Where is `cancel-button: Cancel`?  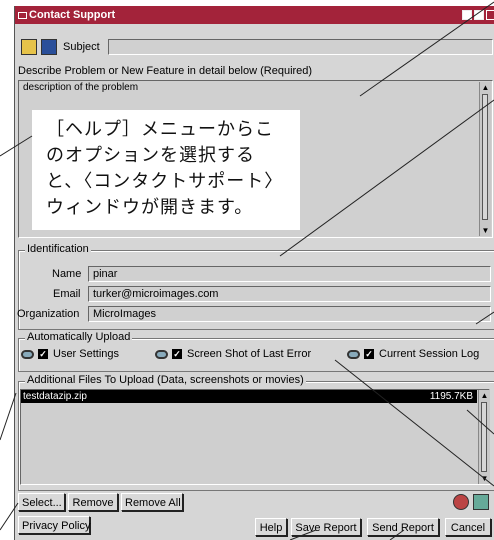 cancel-button: Cancel is located at coordinates (468, 527).